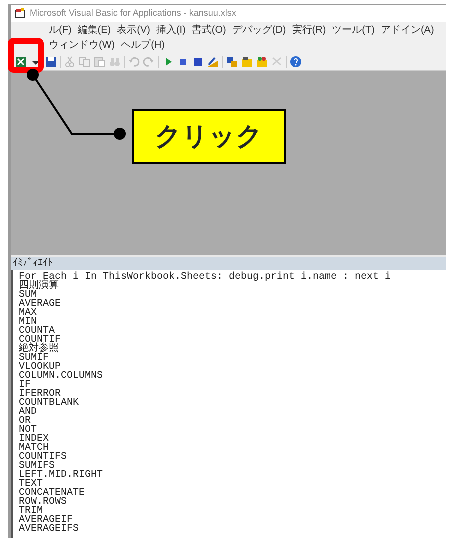 This screenshot has width=452, height=538. I want to click on menu-item: 書式(O), so click(209, 30).